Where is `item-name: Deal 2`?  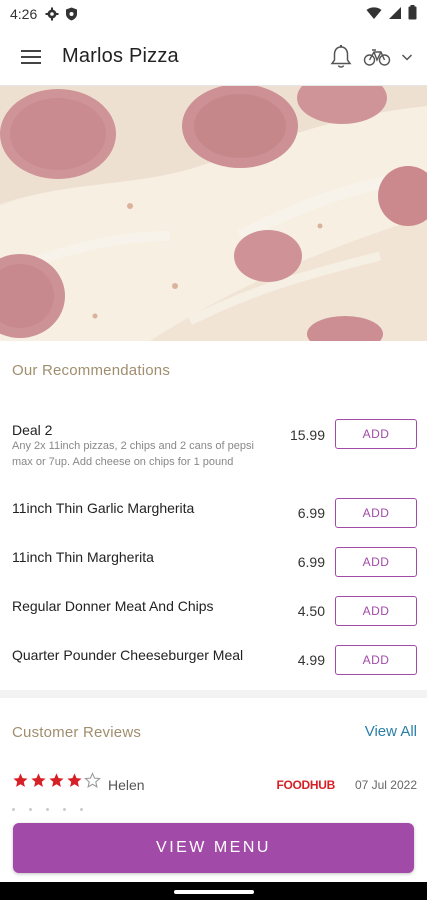 item-name: Deal 2 is located at coordinates (32, 430).